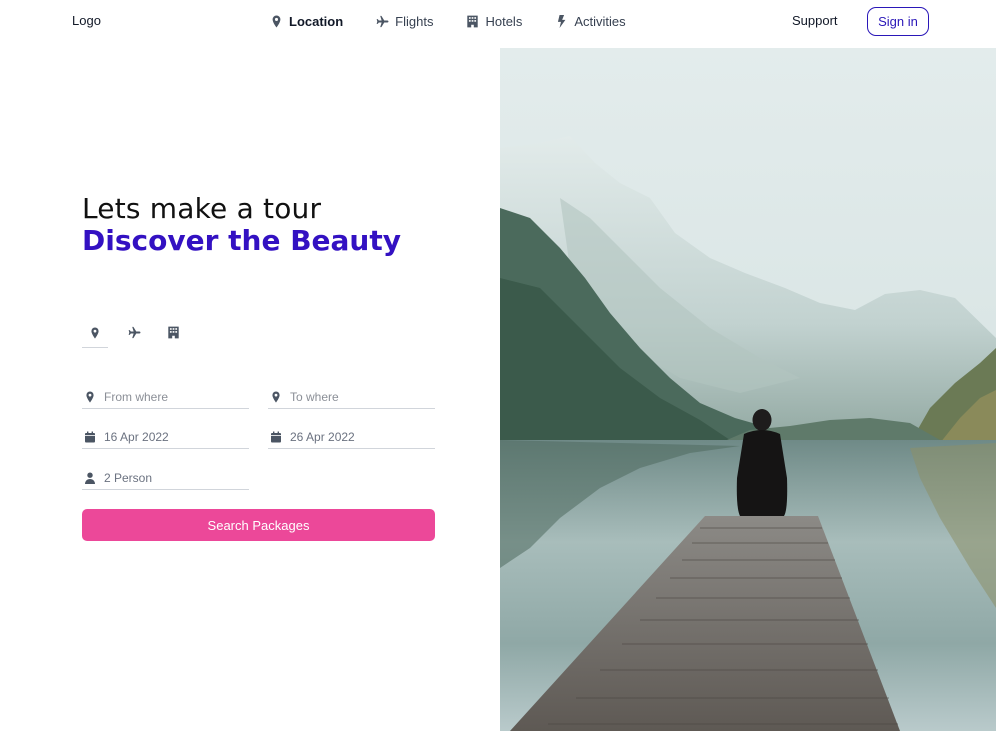 This screenshot has width=996, height=731. I want to click on end-date-field: 26 Apr 2022, so click(351, 437).